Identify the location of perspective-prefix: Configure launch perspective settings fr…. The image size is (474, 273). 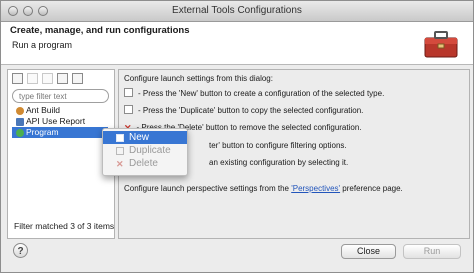
(208, 188).